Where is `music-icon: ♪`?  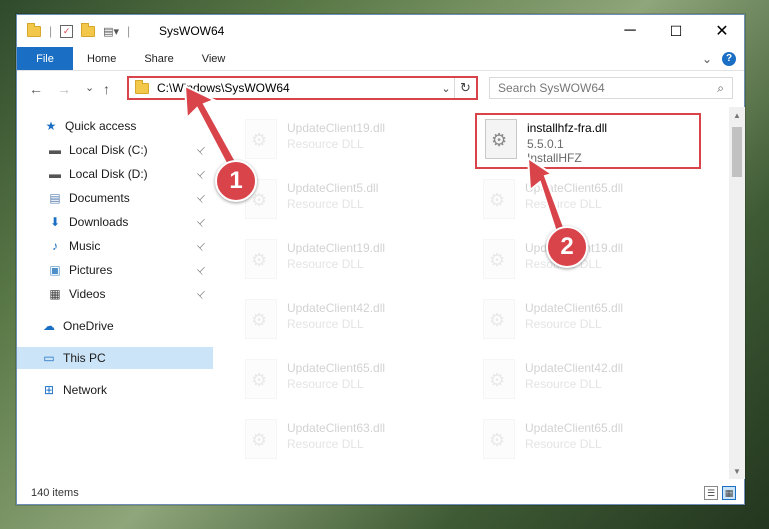
music-icon: ♪ is located at coordinates (55, 246).